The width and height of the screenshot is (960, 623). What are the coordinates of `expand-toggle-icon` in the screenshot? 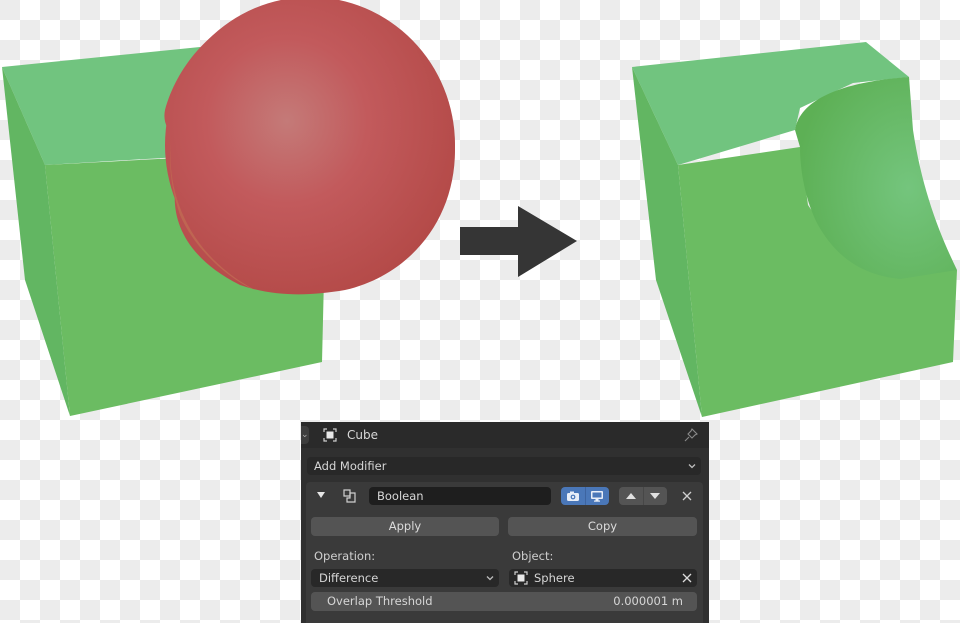 It's located at (321, 495).